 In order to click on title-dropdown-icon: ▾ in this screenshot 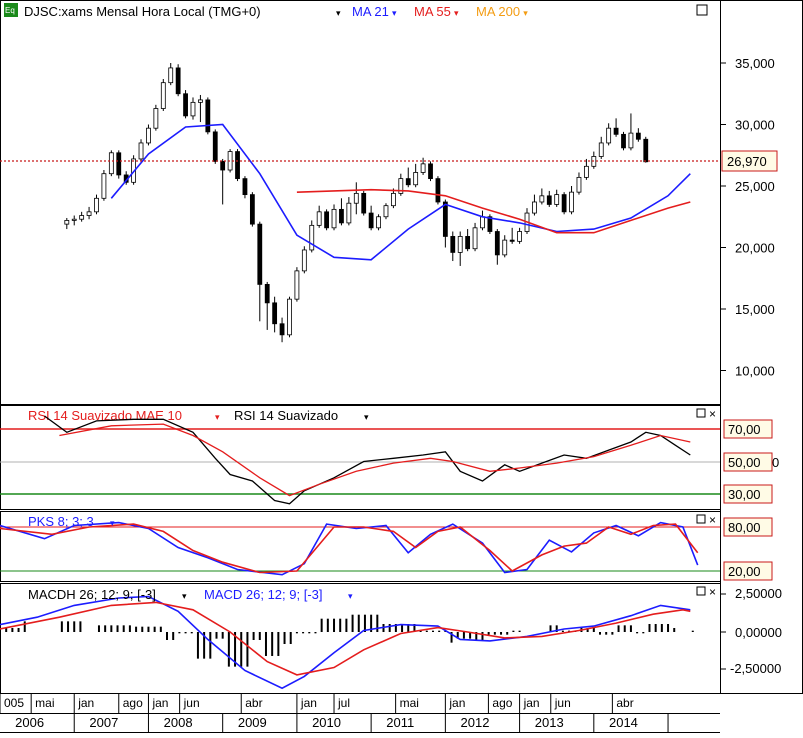, I will do `click(338, 13)`.